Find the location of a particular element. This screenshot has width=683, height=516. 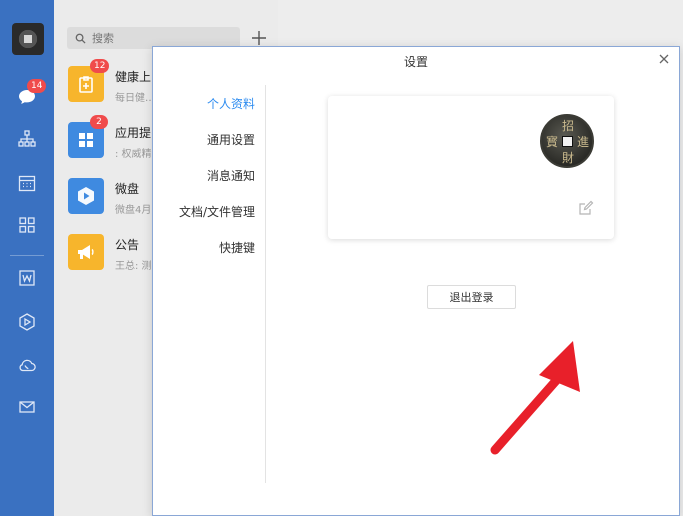

rail-phone is located at coordinates (27, 365).